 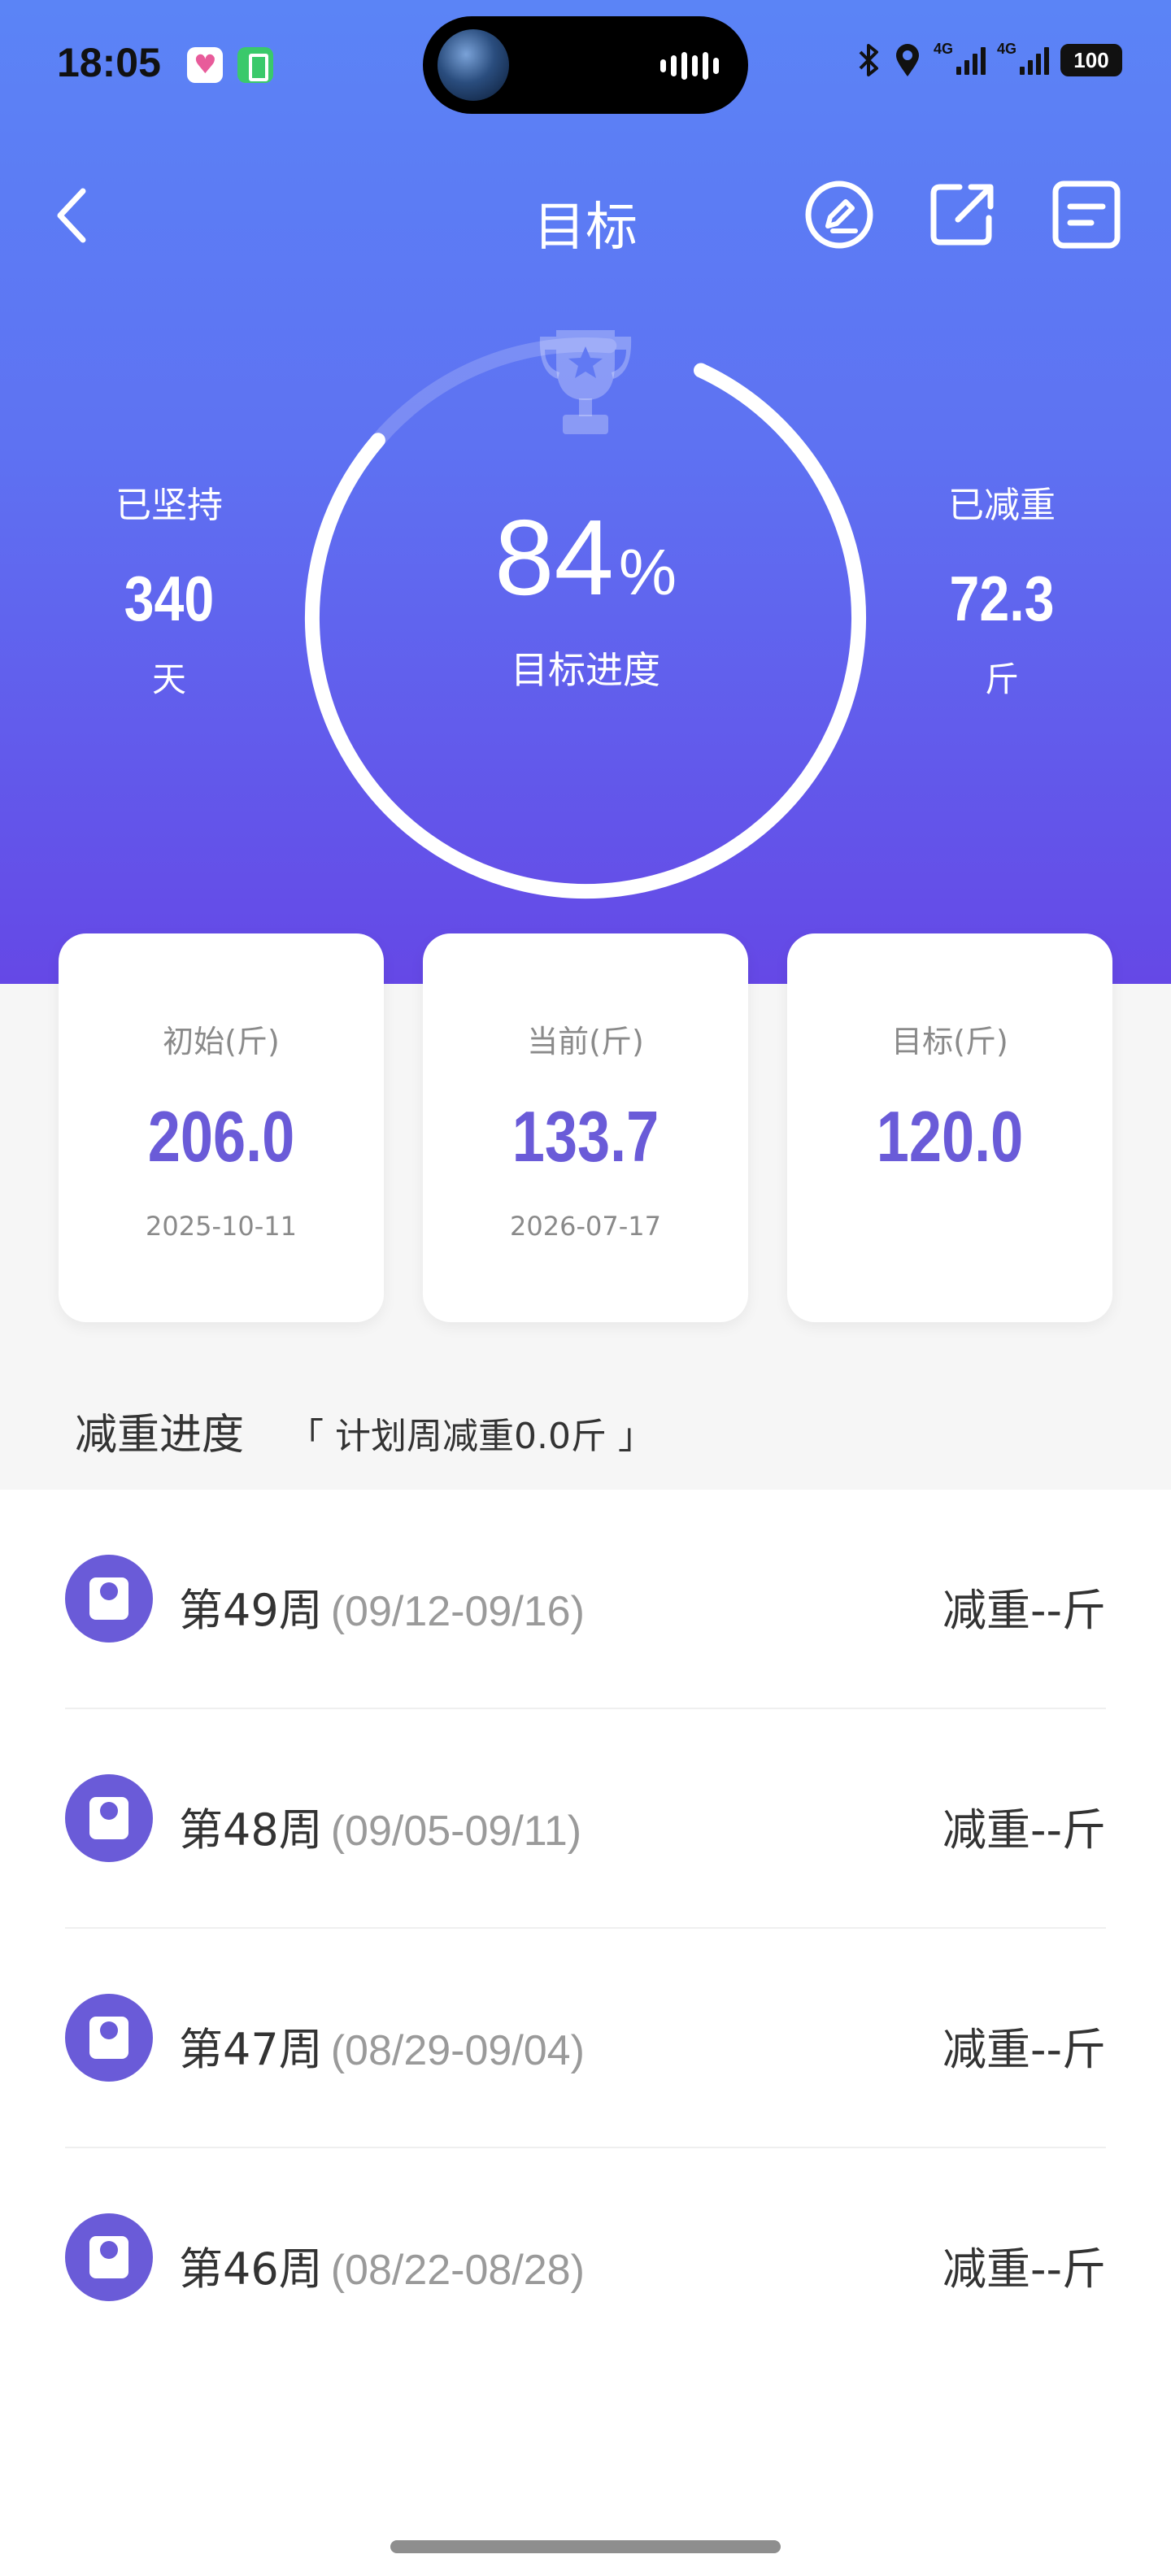 I want to click on week-label: 第46周 (08/22-08/28), so click(x=382, y=2269).